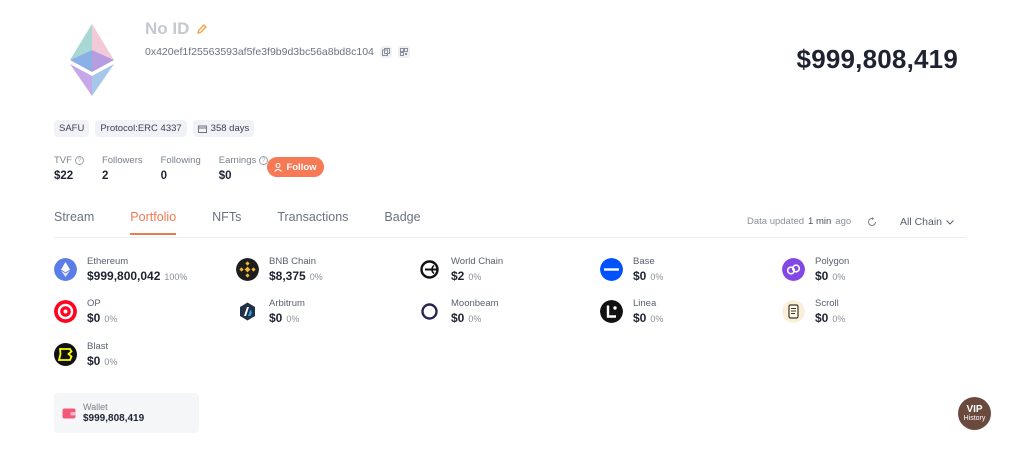 This screenshot has height=450, width=1024. Describe the element at coordinates (645, 303) in the screenshot. I see `chain-name: Linea` at that location.